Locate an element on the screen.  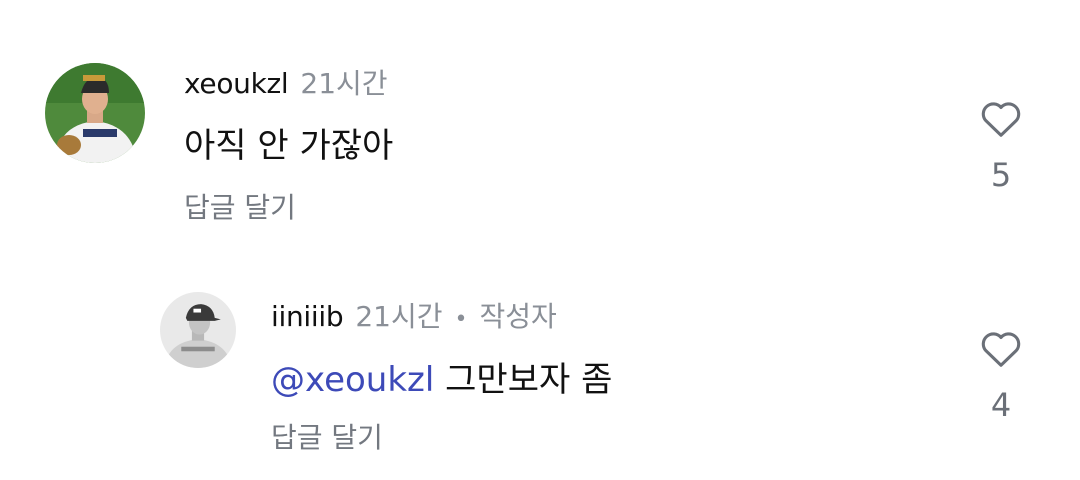
reply-timestamp: 21시간 is located at coordinates (399, 316).